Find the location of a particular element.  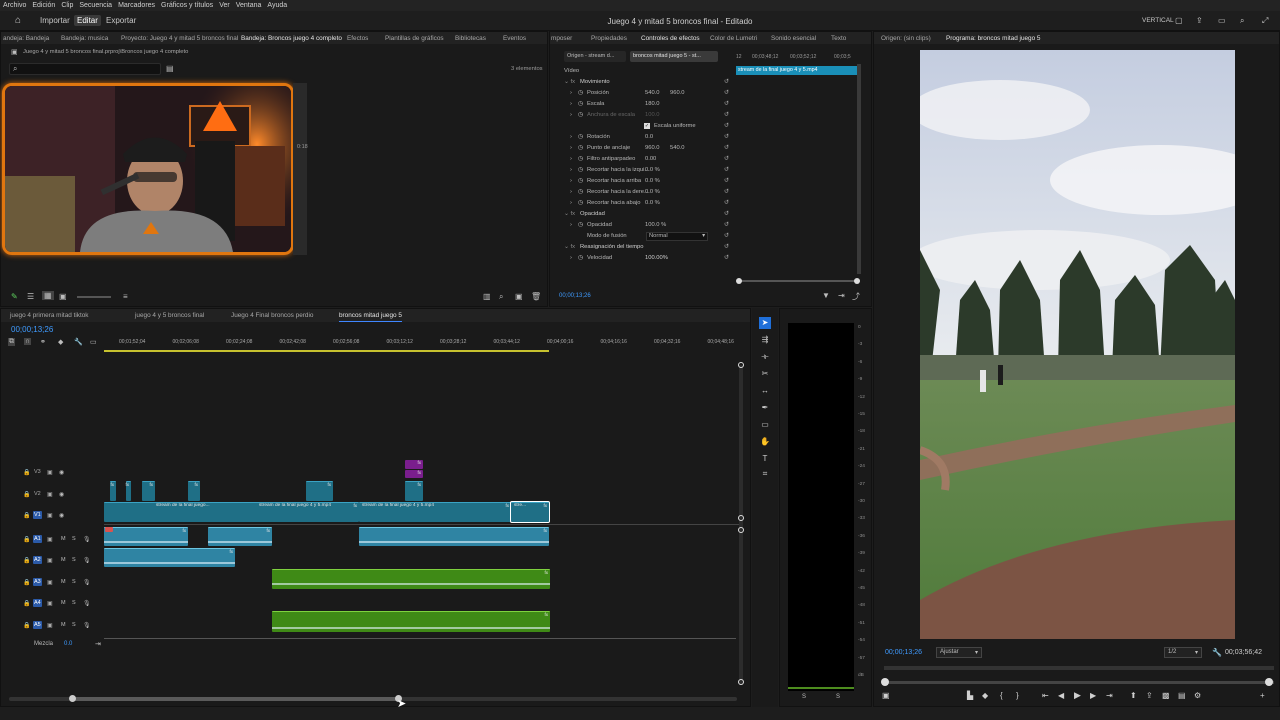

effect-value-1: 960.0 is located at coordinates (652, 150).